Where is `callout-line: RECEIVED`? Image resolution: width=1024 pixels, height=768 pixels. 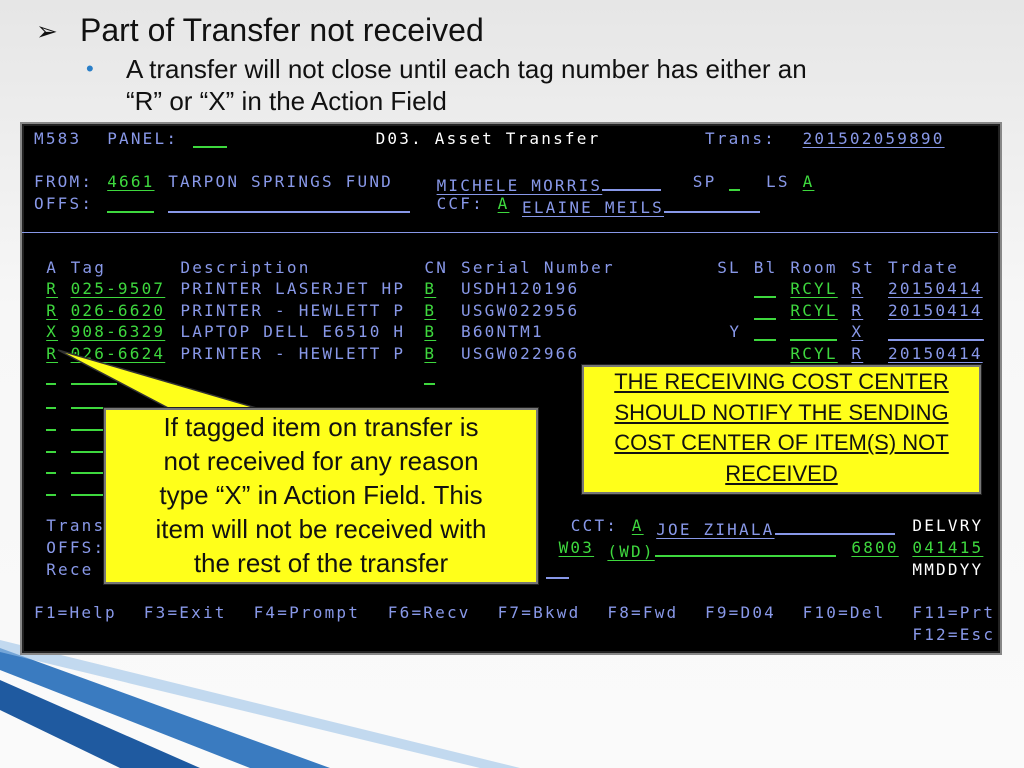 callout-line: RECEIVED is located at coordinates (781, 473).